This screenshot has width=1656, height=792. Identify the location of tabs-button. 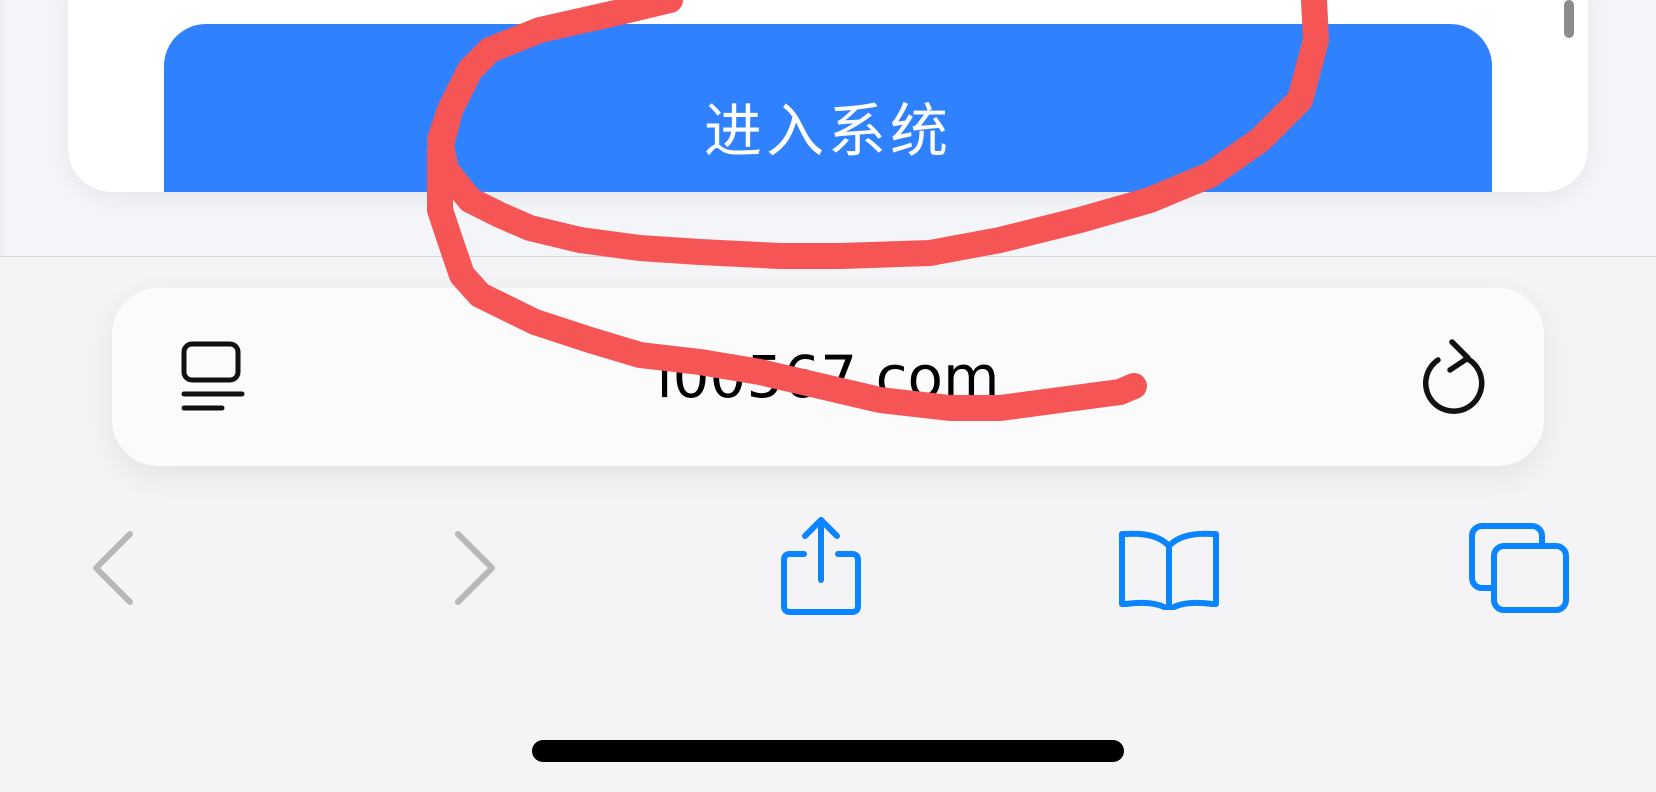
(1520, 568).